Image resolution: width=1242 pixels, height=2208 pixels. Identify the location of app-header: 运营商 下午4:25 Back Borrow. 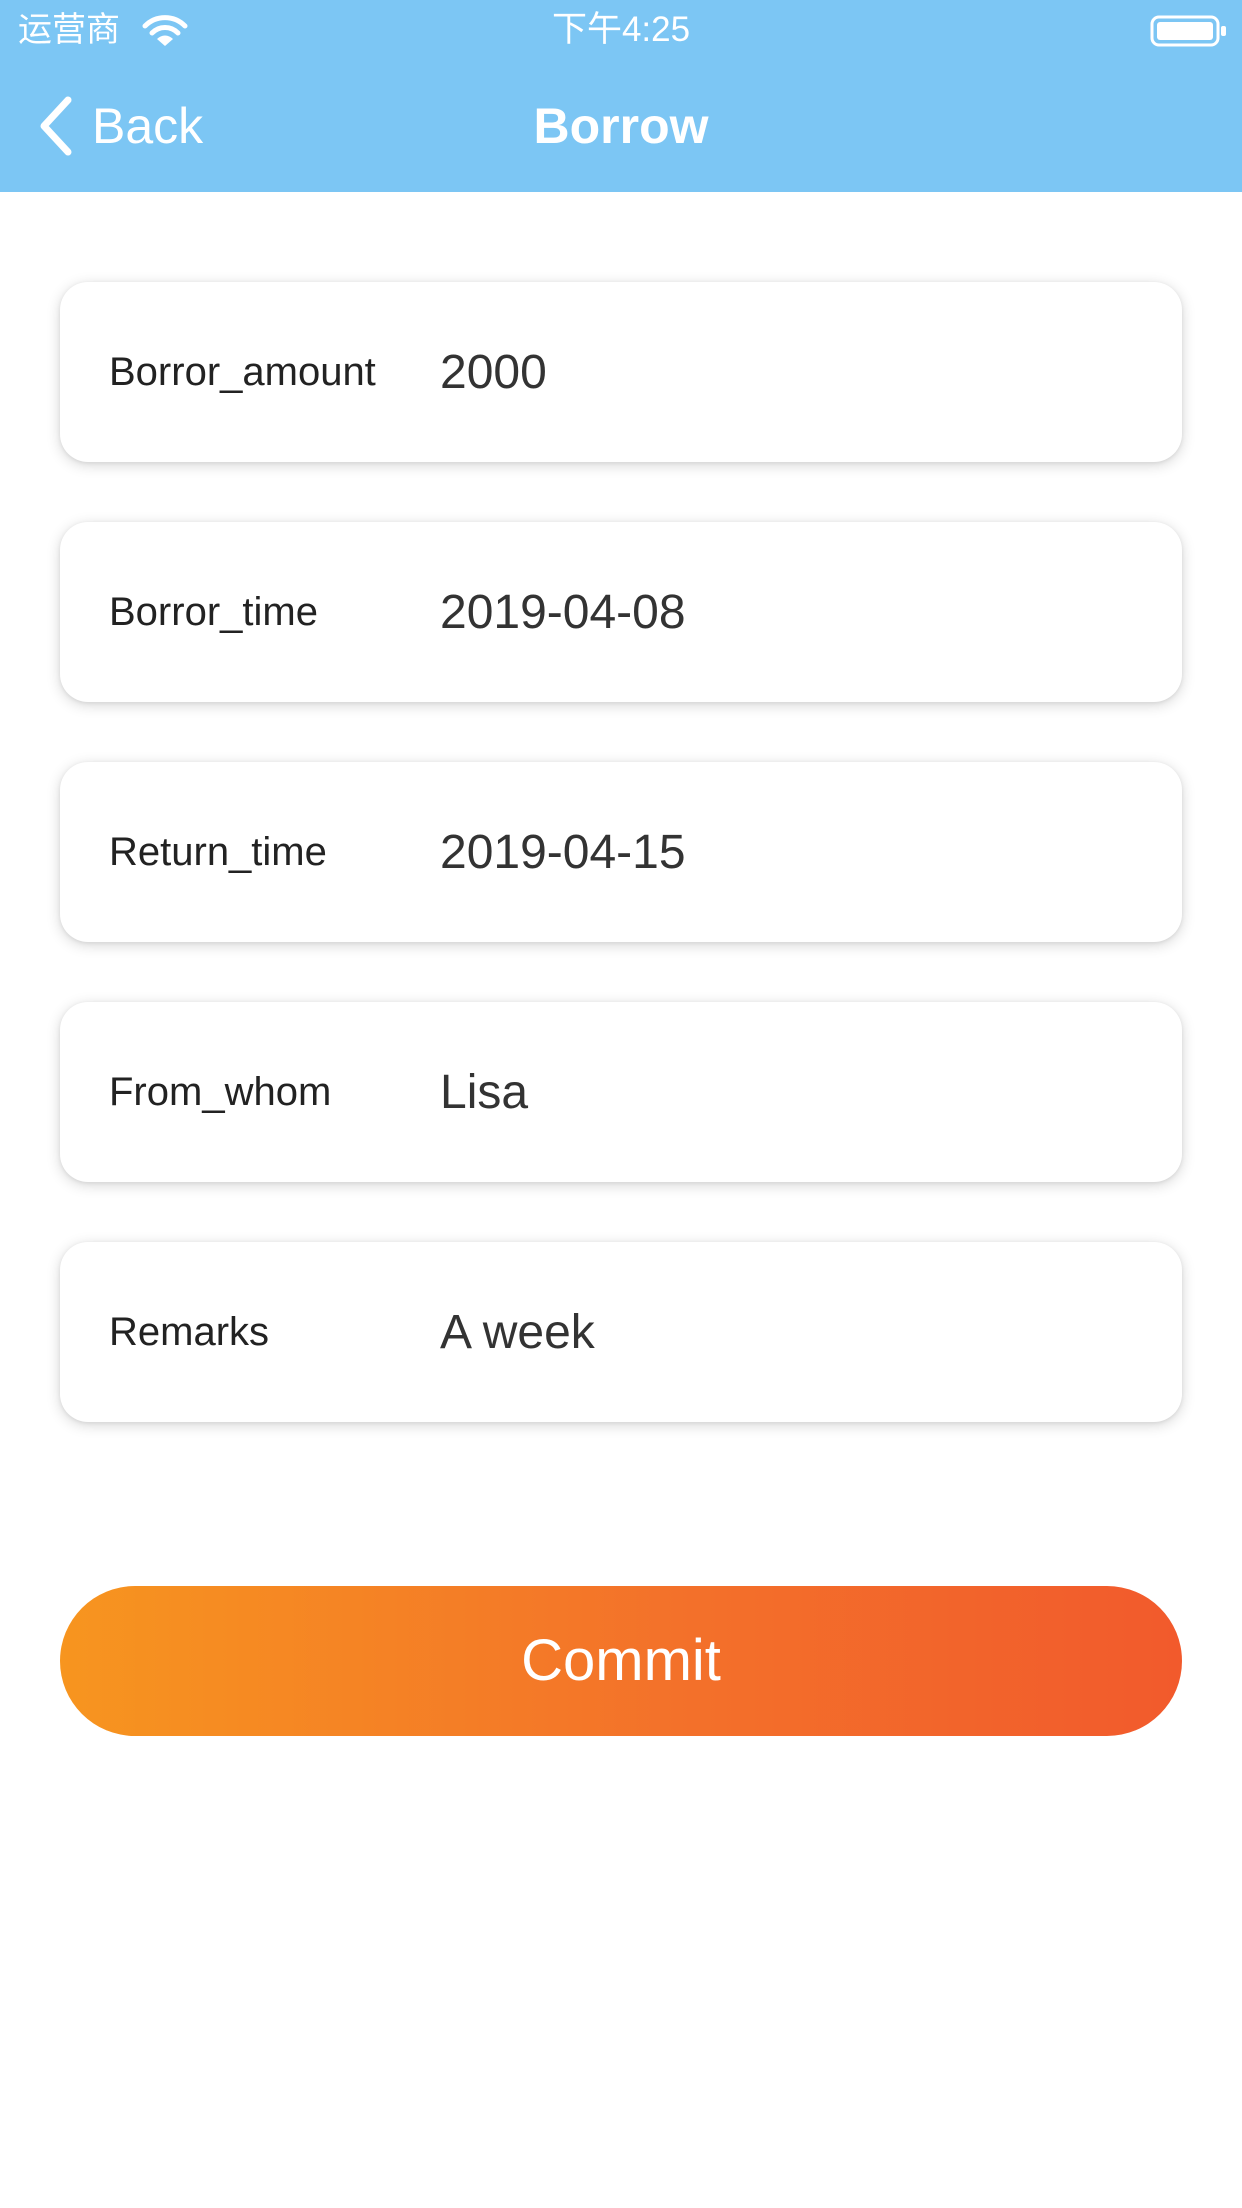
(621, 96).